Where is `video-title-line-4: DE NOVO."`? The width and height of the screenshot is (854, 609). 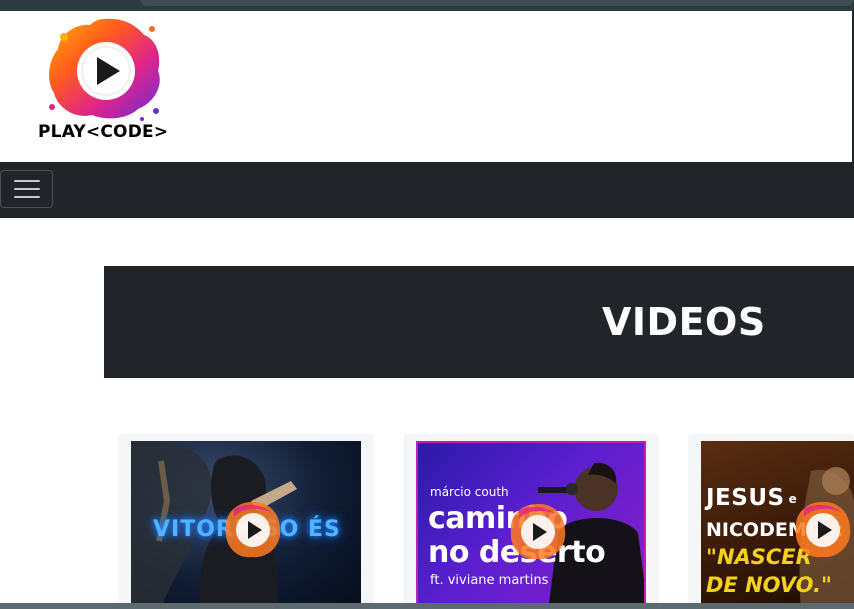
video-title-line-4: DE NOVO." is located at coordinates (769, 585).